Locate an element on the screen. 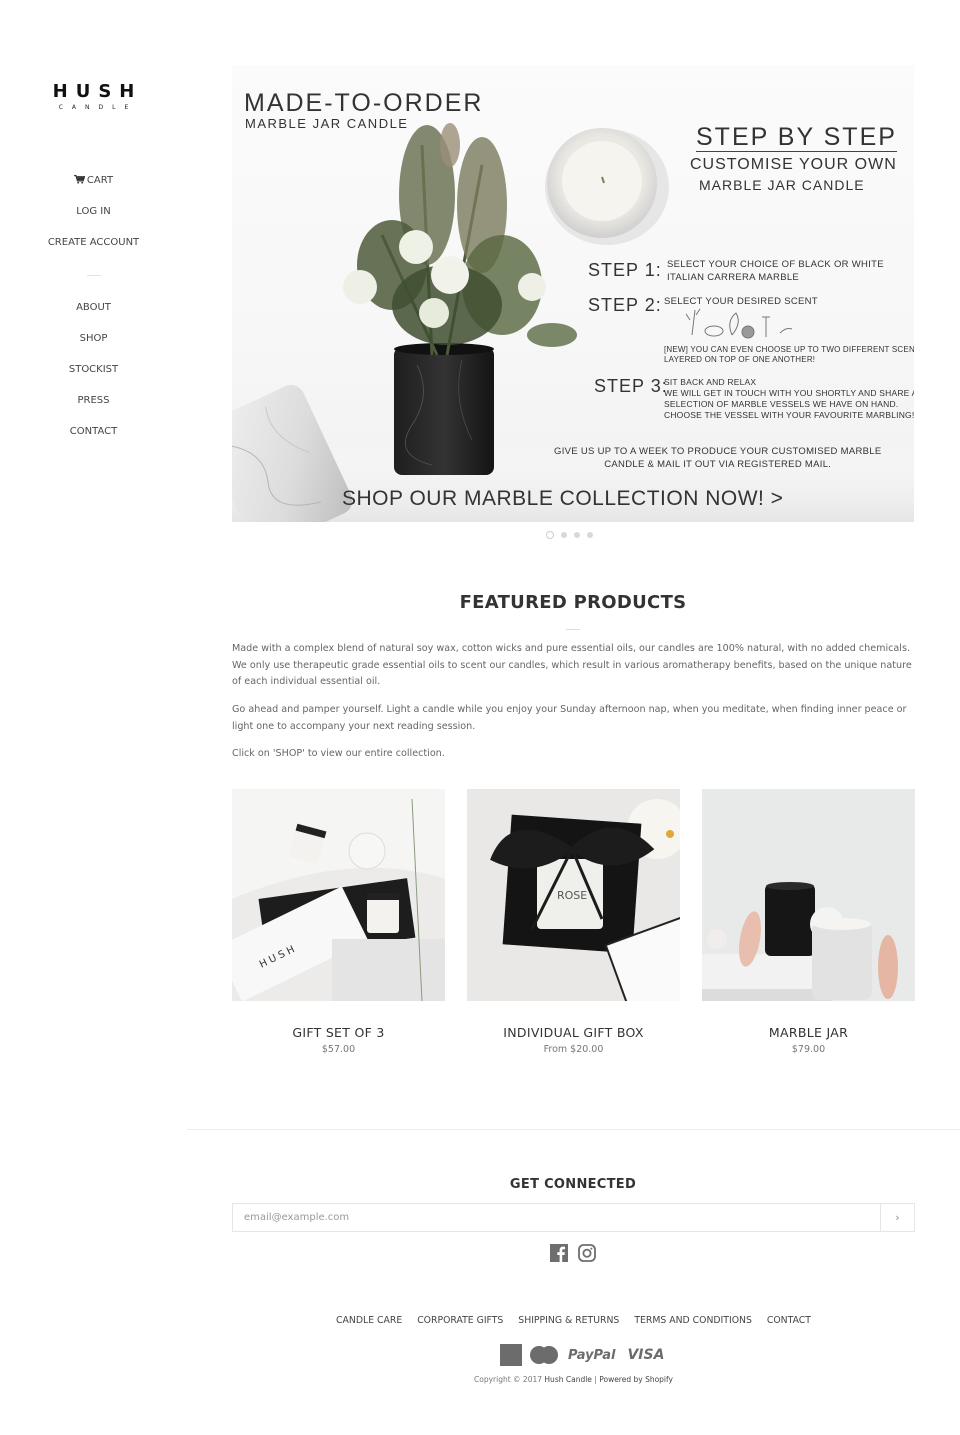 The image size is (960, 1435). sidebar-item-stockist: STOCKIST is located at coordinates (93, 376).